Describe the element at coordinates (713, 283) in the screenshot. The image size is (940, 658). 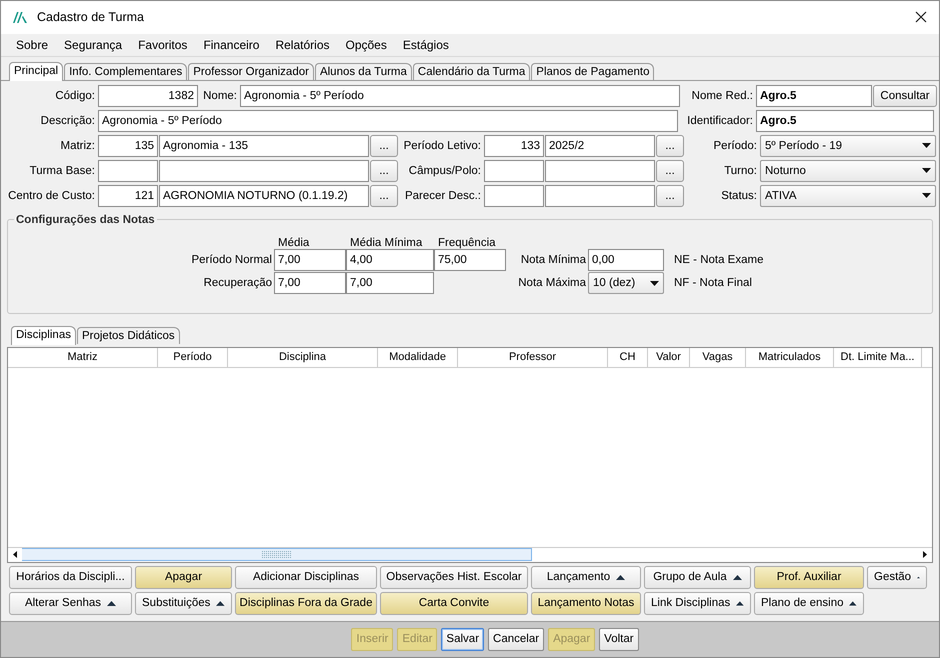
I see `legend-text: NF - Nota Final` at that location.